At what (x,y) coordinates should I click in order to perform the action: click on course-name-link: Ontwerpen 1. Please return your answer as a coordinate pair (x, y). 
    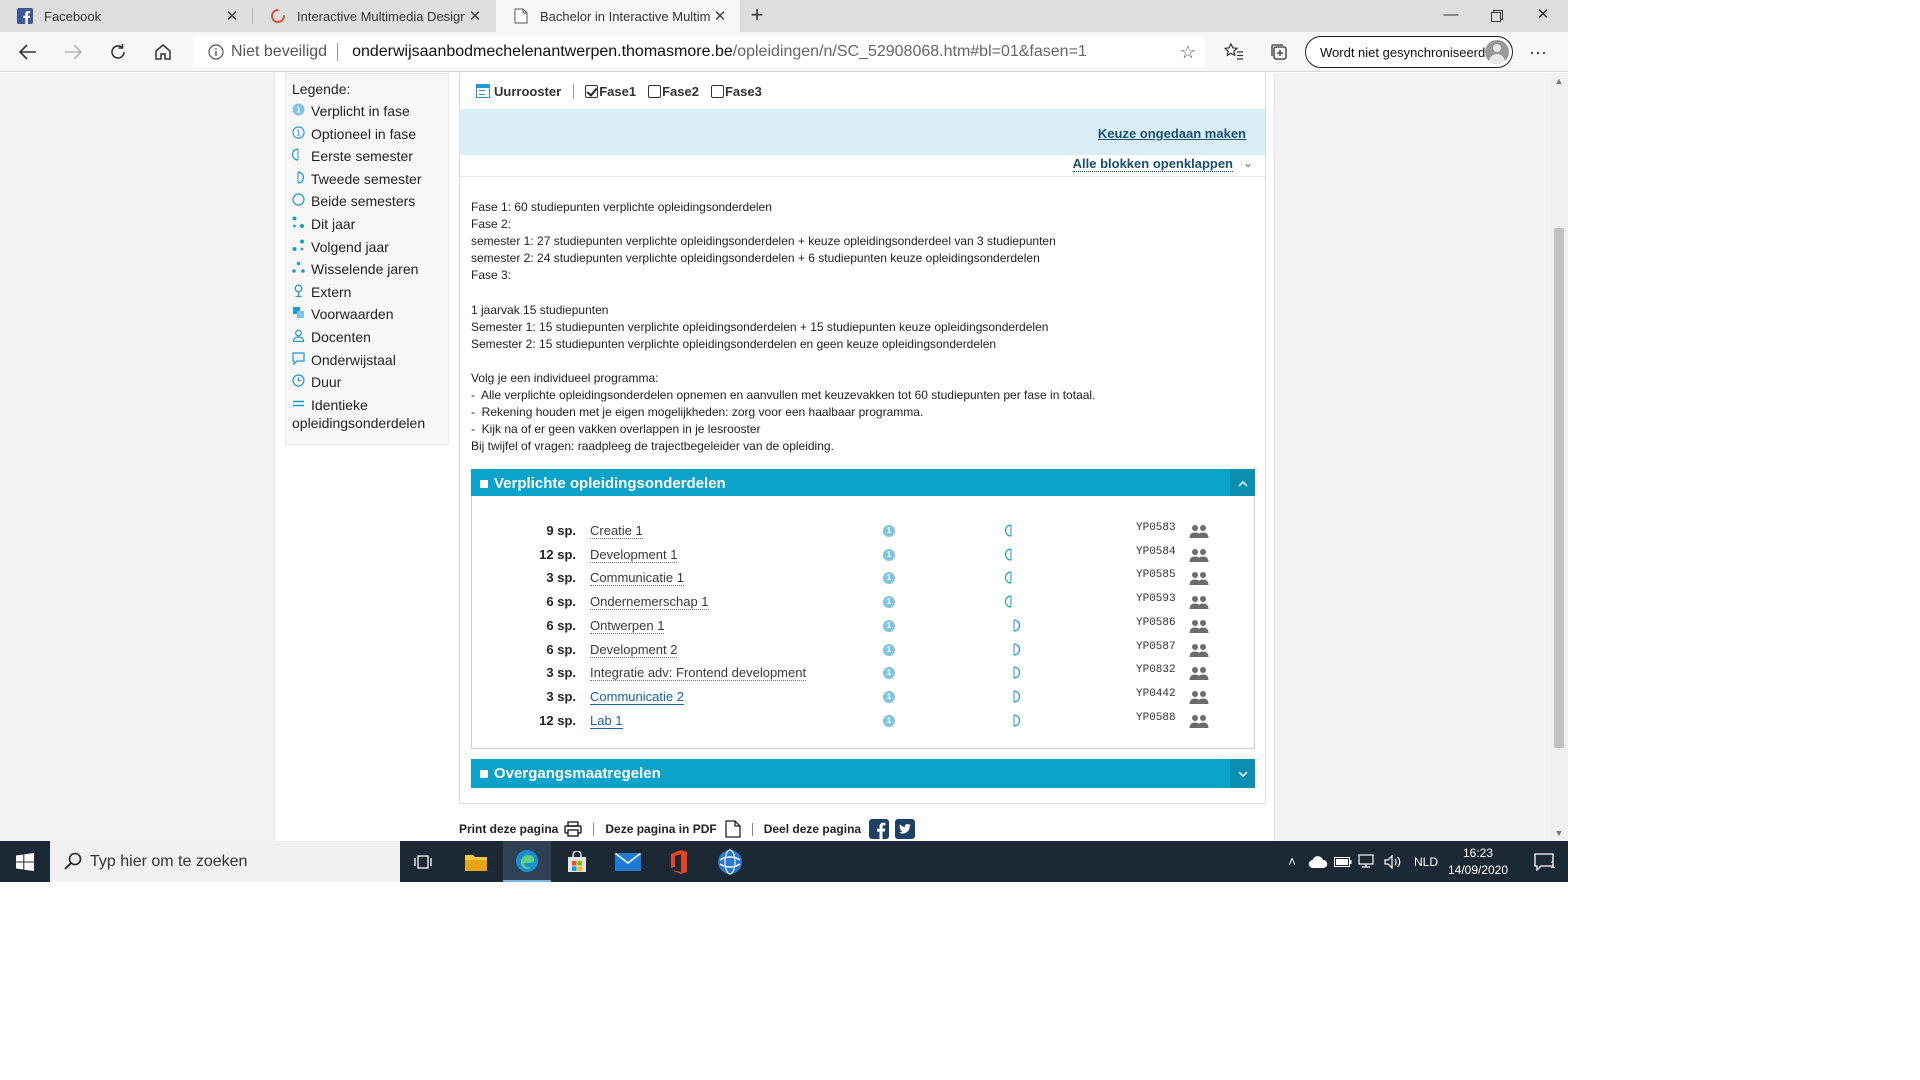
    Looking at the image, I should click on (627, 626).